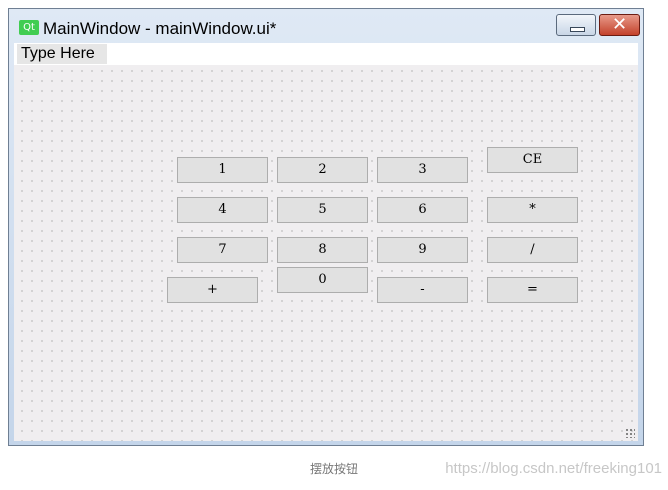 Image resolution: width=668 pixels, height=490 pixels. I want to click on button-4: 4, so click(222, 210).